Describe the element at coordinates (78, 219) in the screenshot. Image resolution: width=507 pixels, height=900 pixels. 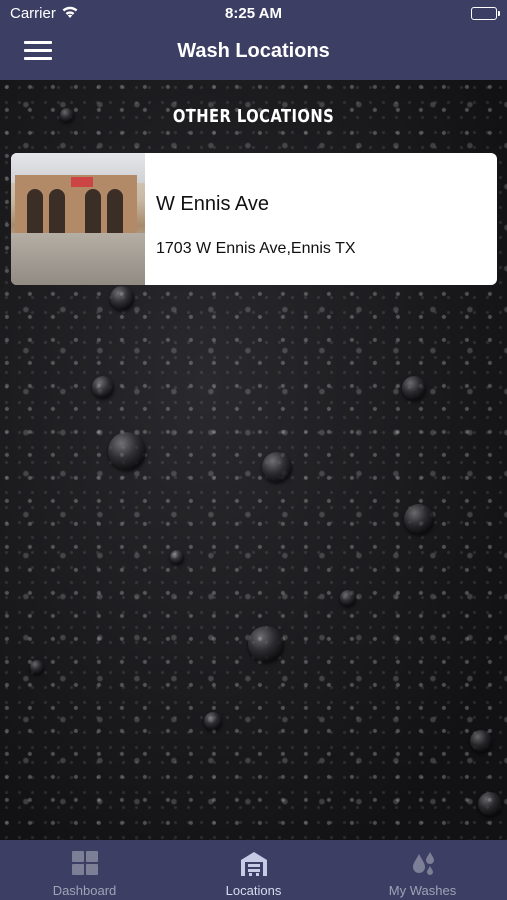
I see `location-photo` at that location.